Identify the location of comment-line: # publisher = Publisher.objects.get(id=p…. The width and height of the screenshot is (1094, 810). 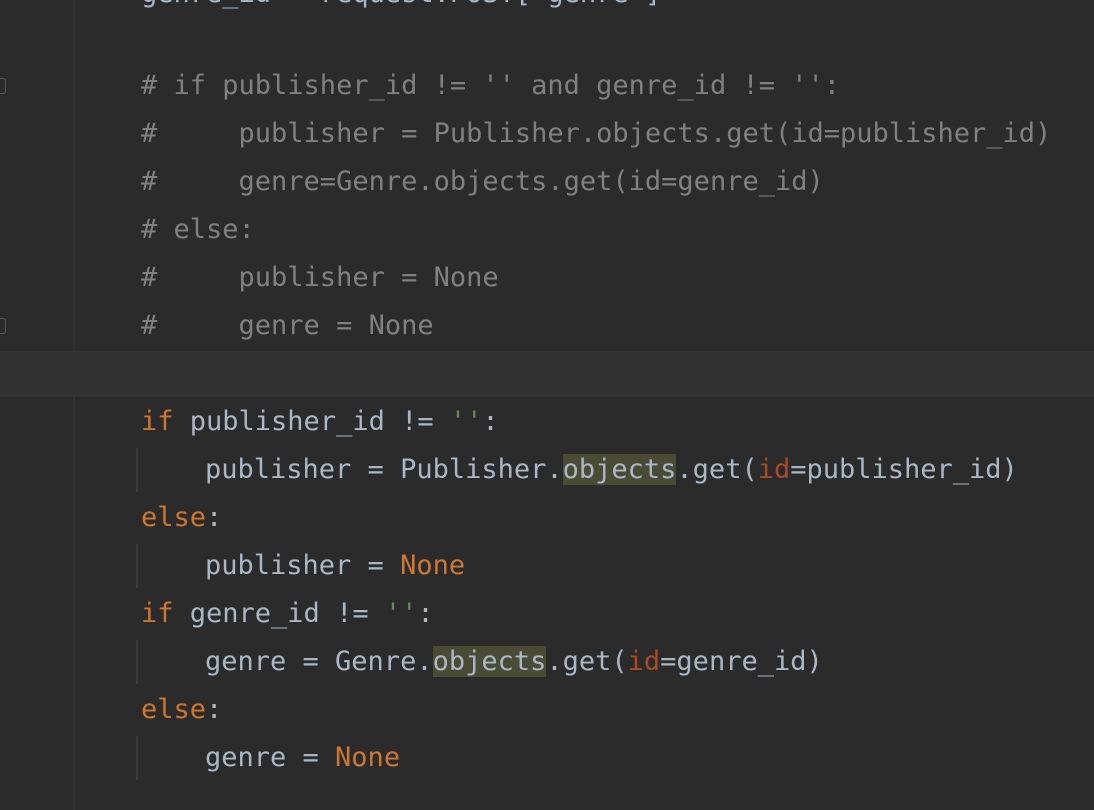
(596, 133).